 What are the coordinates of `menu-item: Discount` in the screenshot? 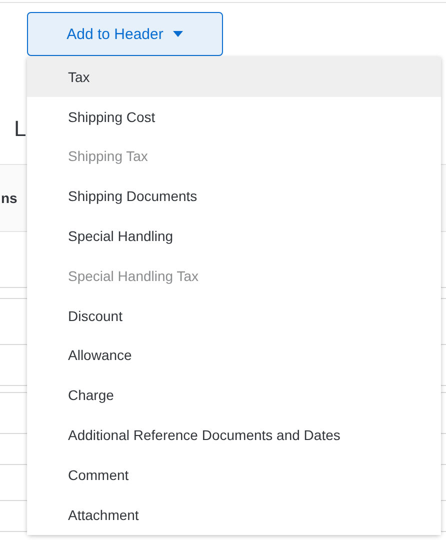 It's located at (234, 316).